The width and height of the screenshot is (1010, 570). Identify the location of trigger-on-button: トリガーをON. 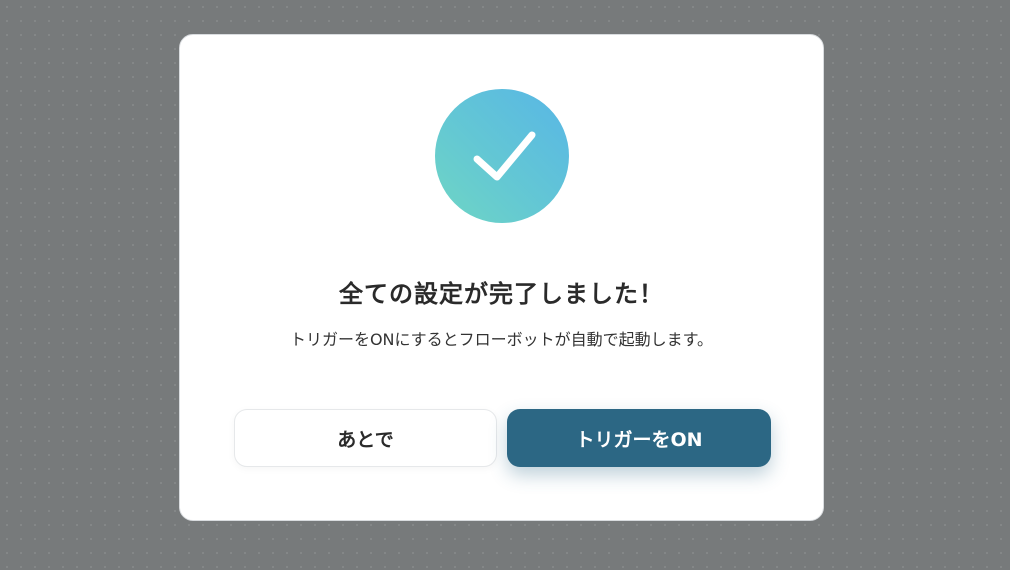
(639, 438).